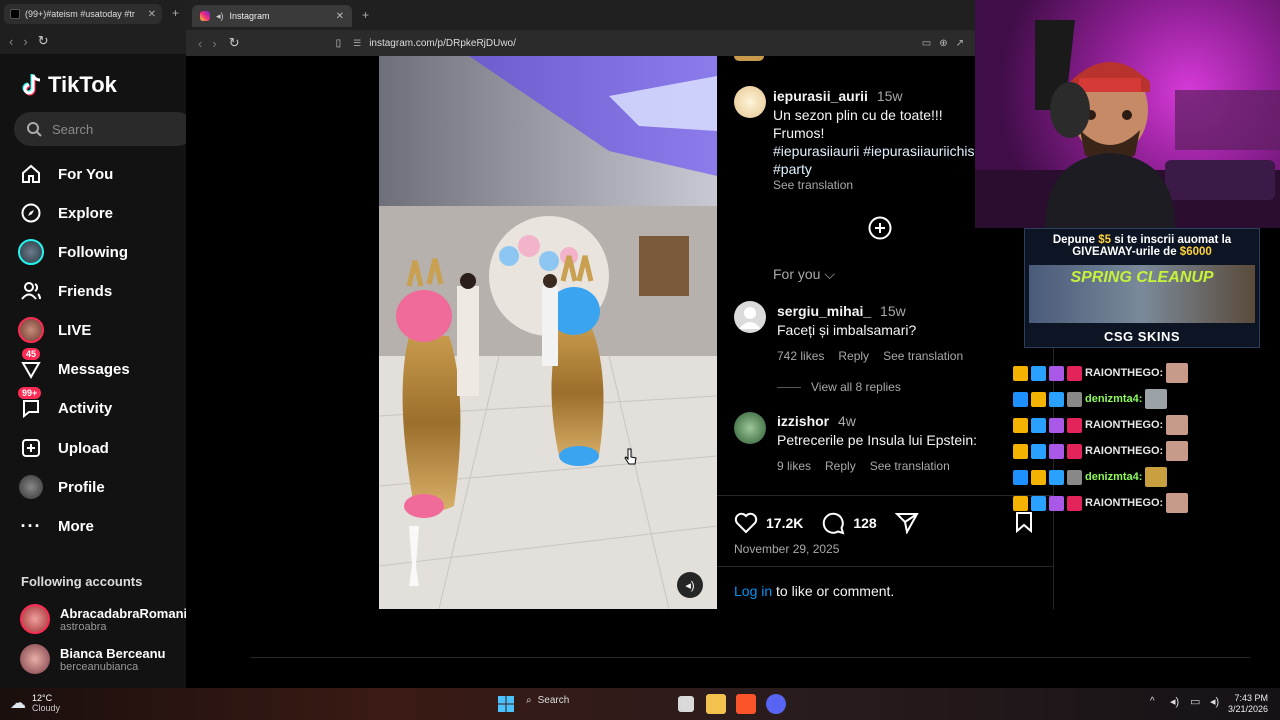 Image resolution: width=1280 pixels, height=720 pixels. What do you see at coordinates (847, 421) in the screenshot?
I see `comment-time: 4w` at bounding box center [847, 421].